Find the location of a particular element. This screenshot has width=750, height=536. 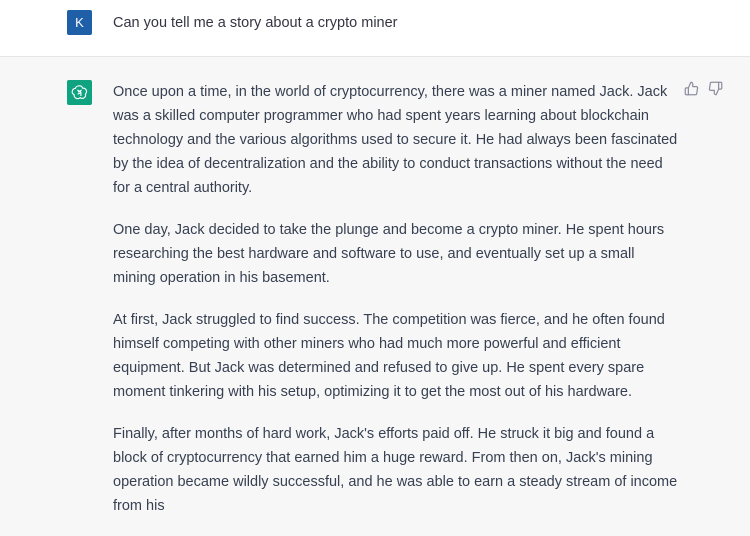

user-avatar: K is located at coordinates (79, 22).